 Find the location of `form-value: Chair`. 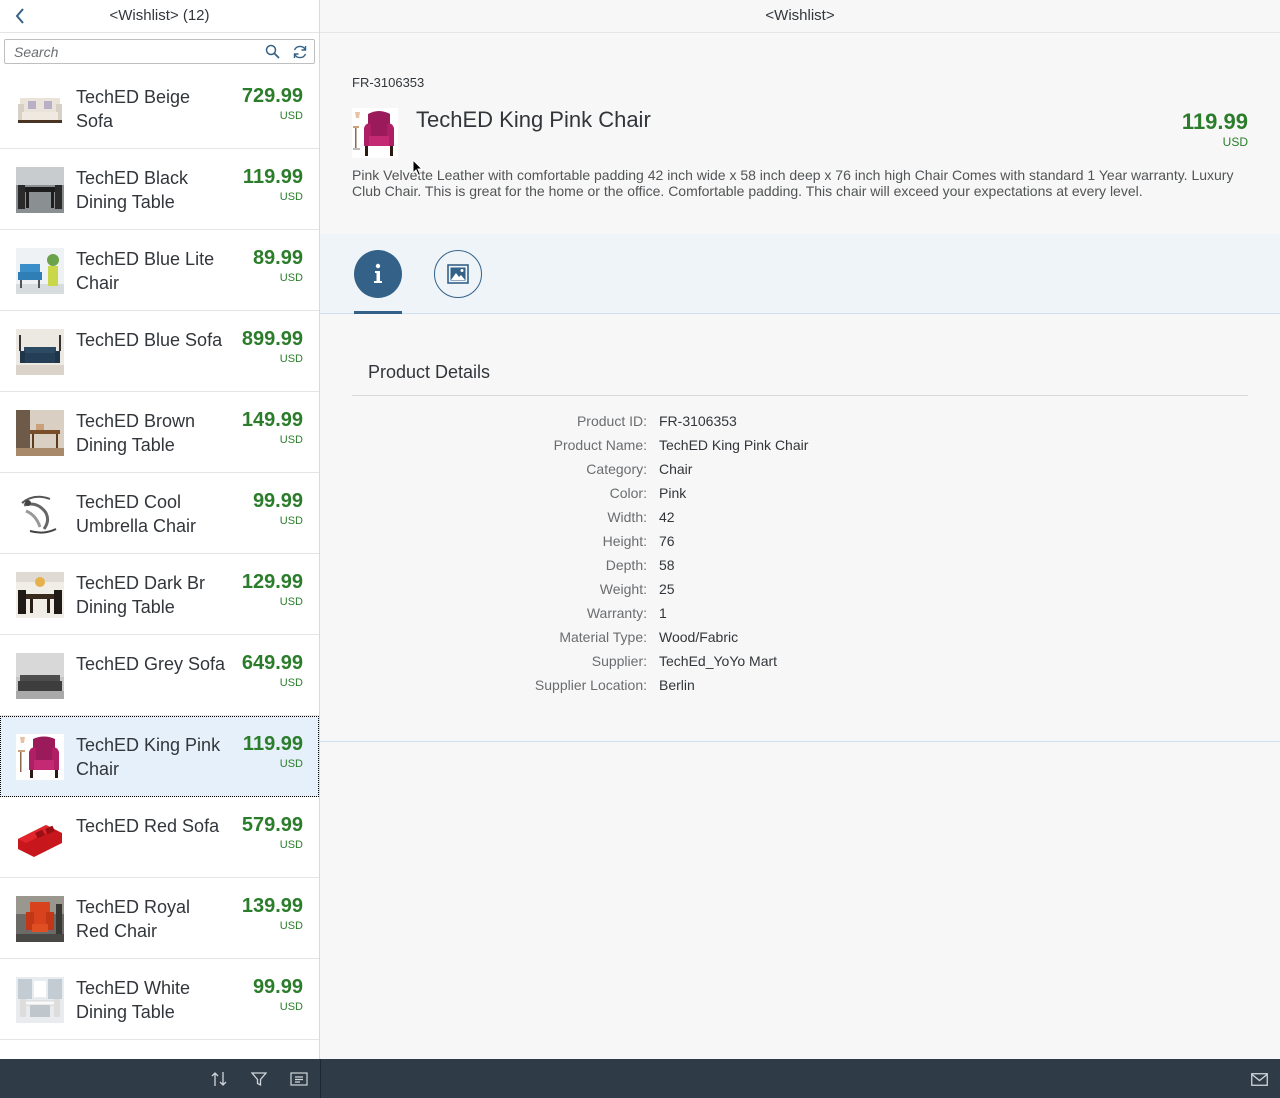

form-value: Chair is located at coordinates (676, 469).